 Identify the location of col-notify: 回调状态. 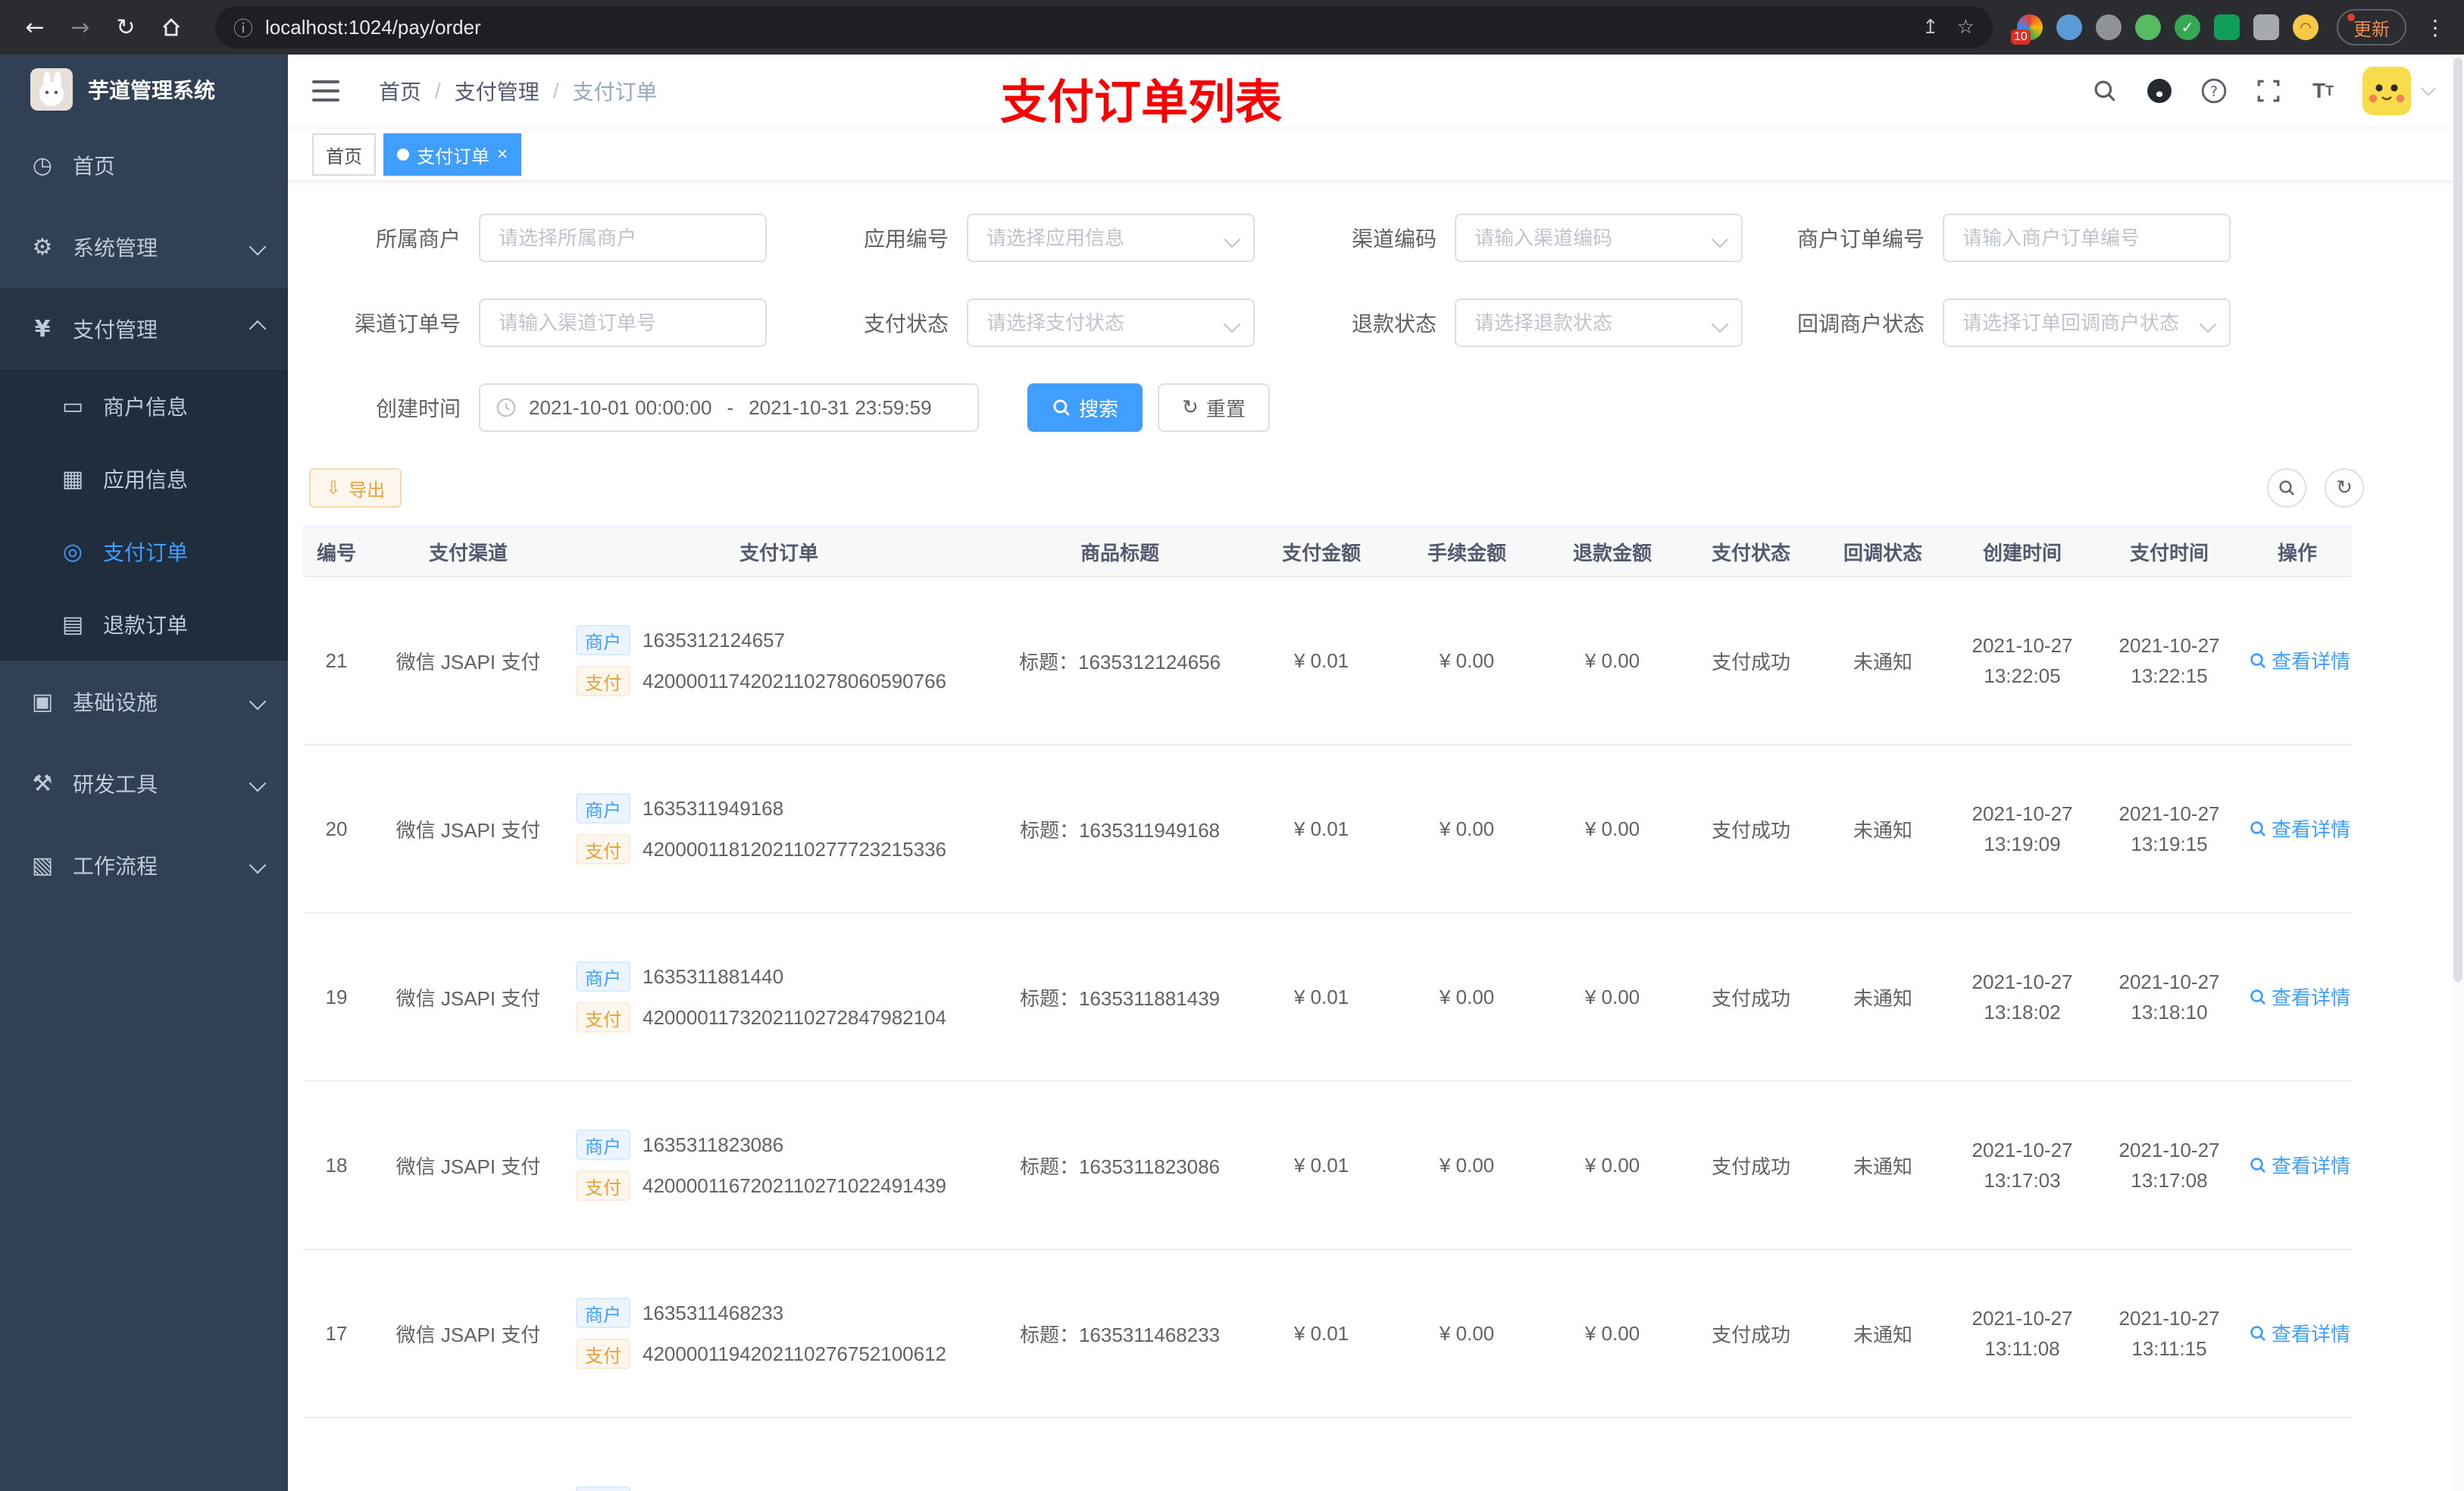
(1883, 551).